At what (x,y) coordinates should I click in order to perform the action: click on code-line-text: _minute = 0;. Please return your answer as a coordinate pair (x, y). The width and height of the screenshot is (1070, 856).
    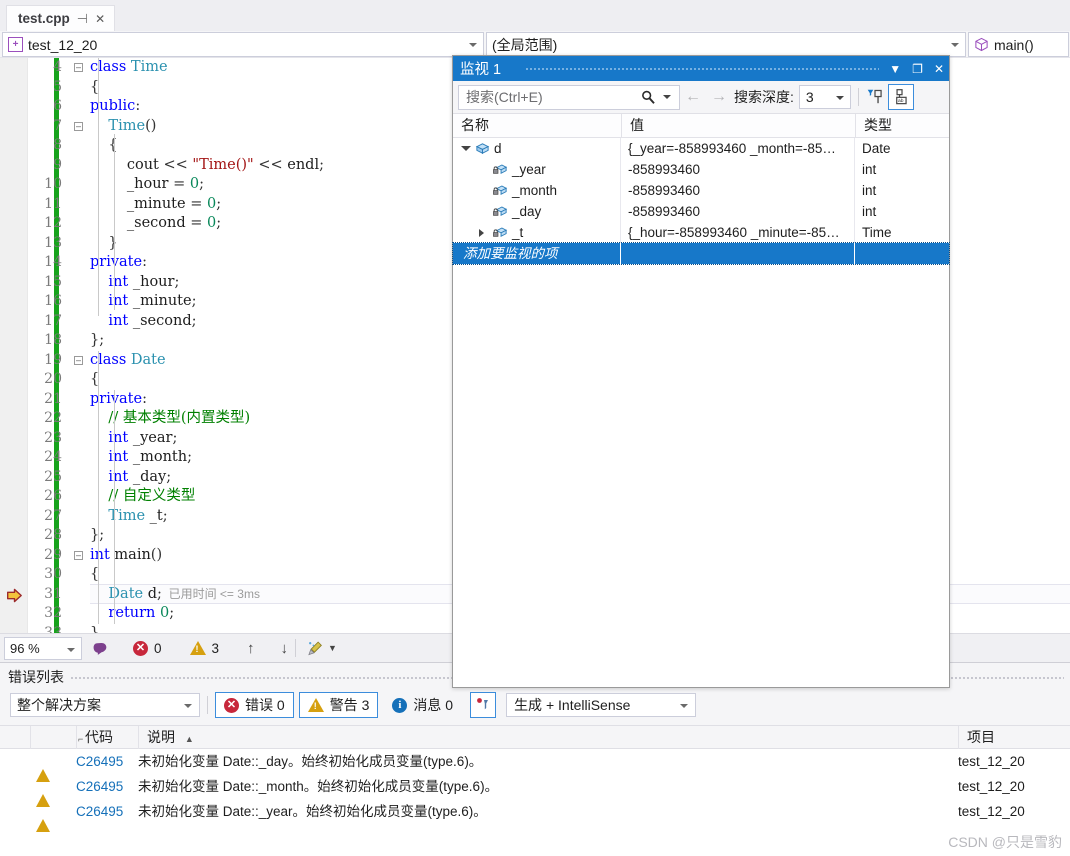
    Looking at the image, I should click on (156, 203).